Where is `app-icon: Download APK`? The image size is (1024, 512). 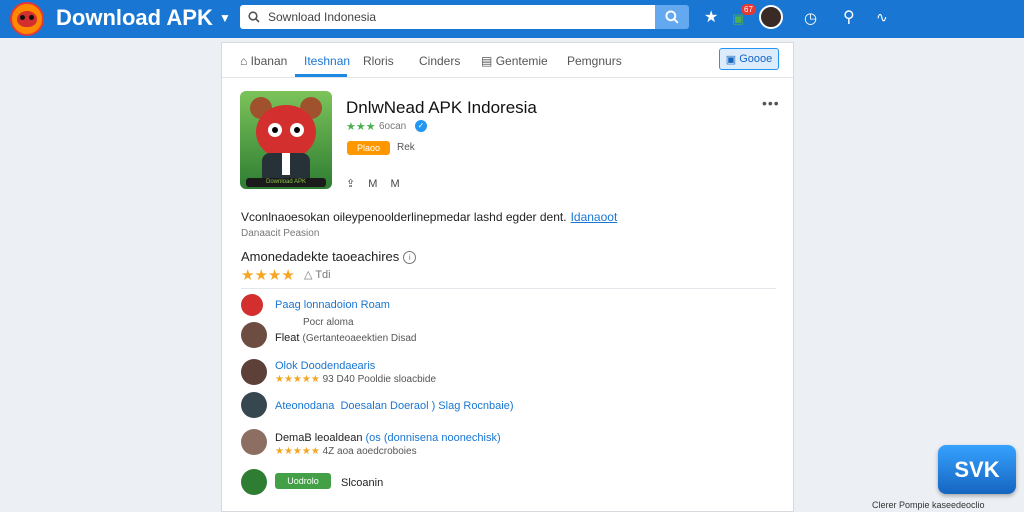
app-icon: Download APK is located at coordinates (286, 140).